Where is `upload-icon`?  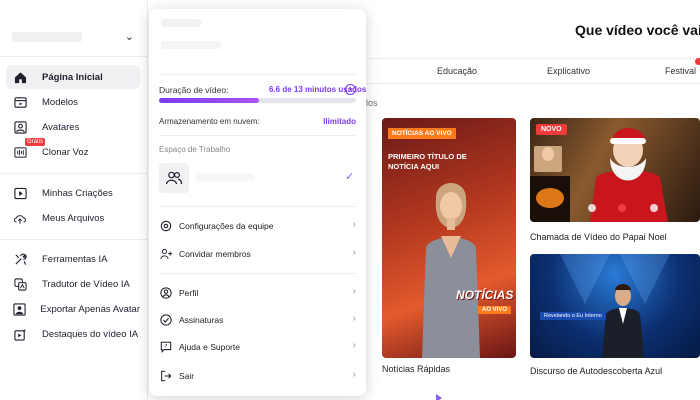
upload-icon is located at coordinates (20, 218).